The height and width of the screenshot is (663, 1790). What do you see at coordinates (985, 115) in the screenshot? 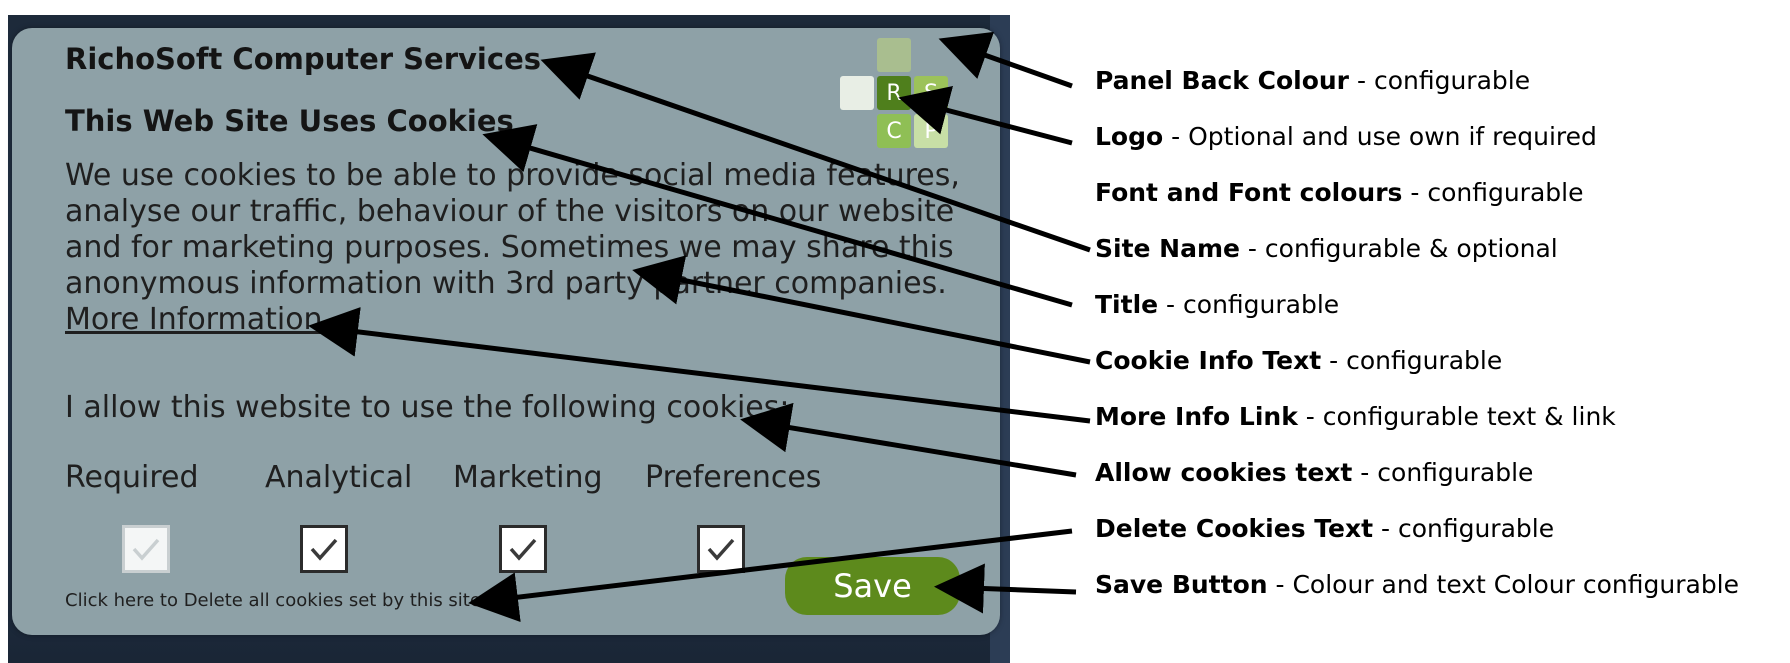
I see `arrow-logo` at bounding box center [985, 115].